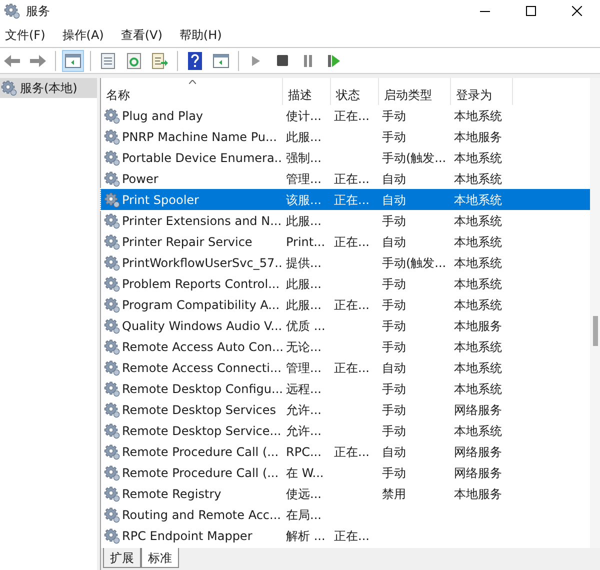 This screenshot has height=570, width=600. What do you see at coordinates (345, 157) in the screenshot?
I see `service-row: Portable Device Enumera...强制... 手动(触发... 本地系统` at bounding box center [345, 157].